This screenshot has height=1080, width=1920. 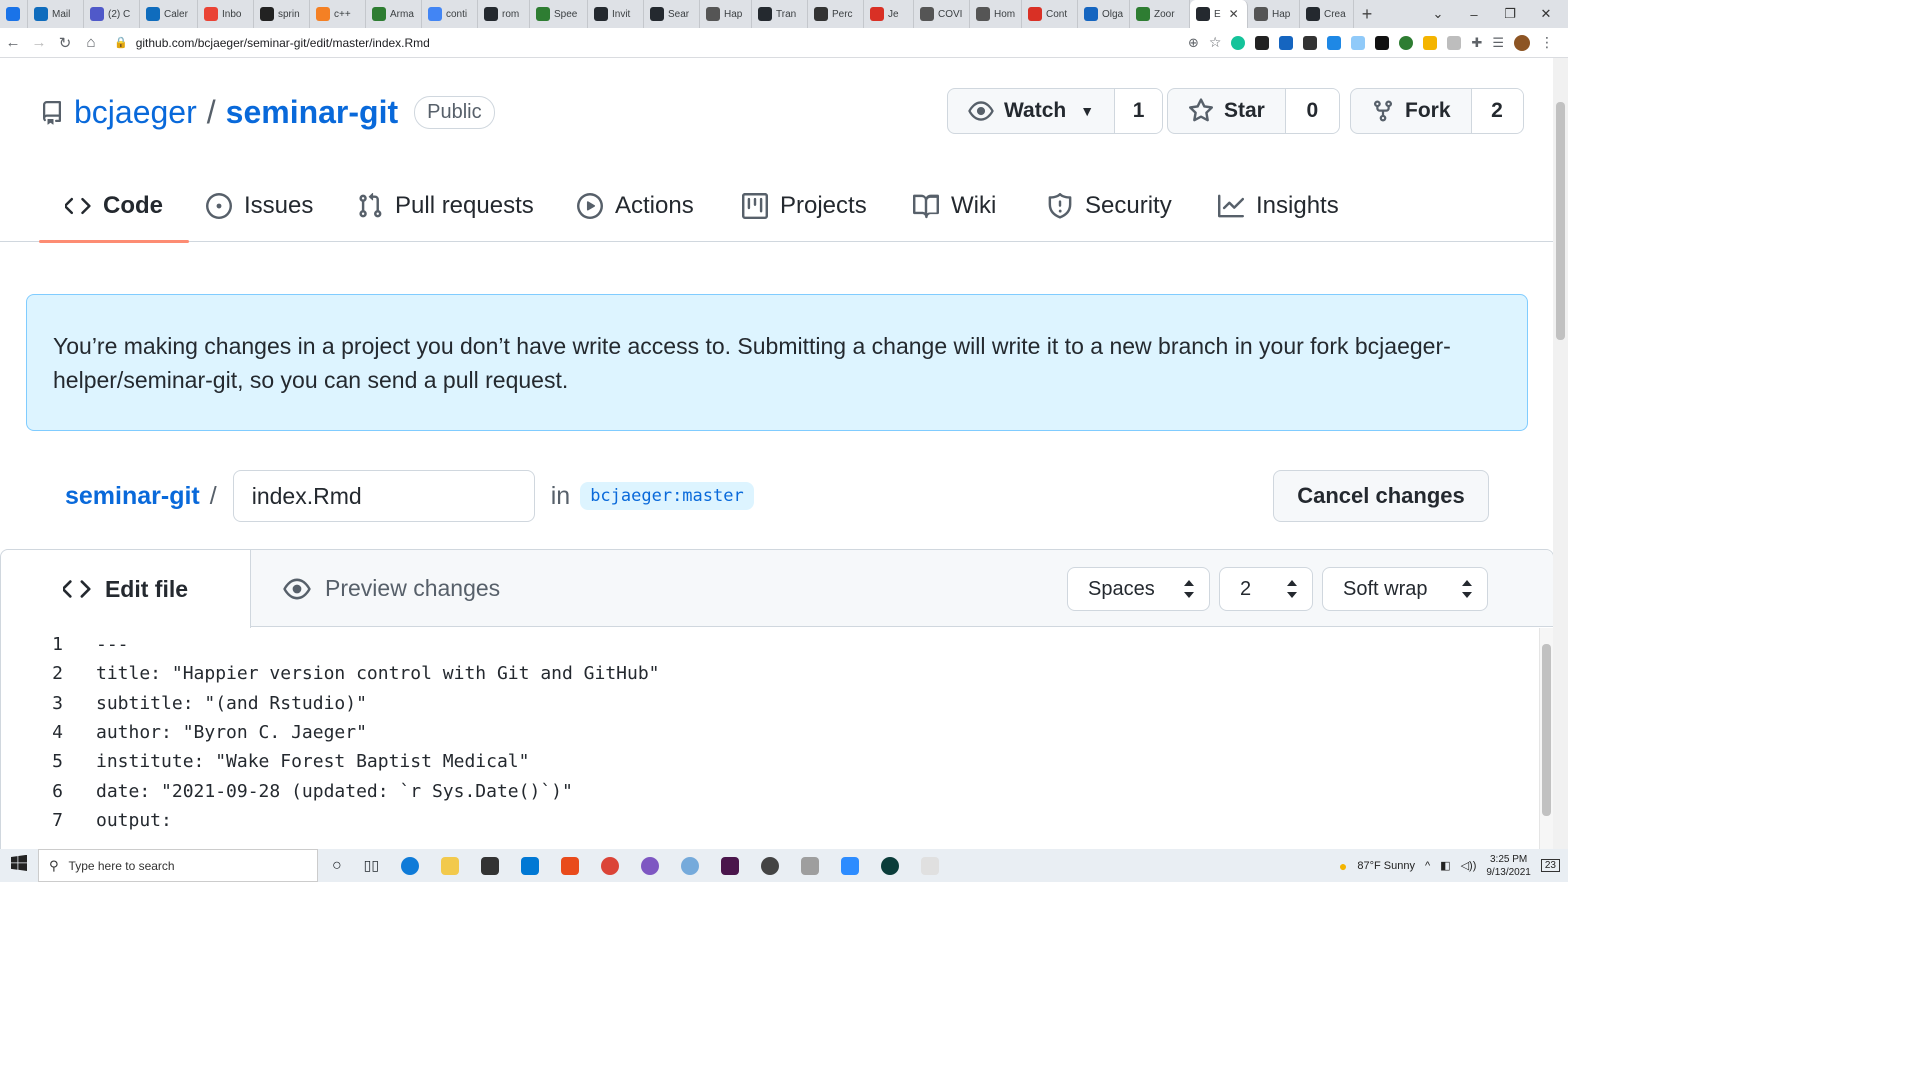 What do you see at coordinates (530, 865) in the screenshot?
I see `mail-icon` at bounding box center [530, 865].